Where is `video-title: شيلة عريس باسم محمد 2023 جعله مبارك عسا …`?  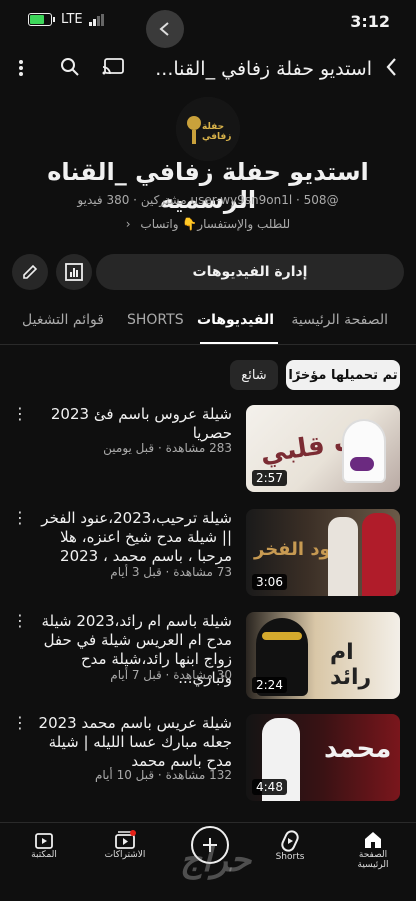 video-title: شيلة عريس باسم محمد 2023 جعله مبارك عسا … is located at coordinates (134, 742).